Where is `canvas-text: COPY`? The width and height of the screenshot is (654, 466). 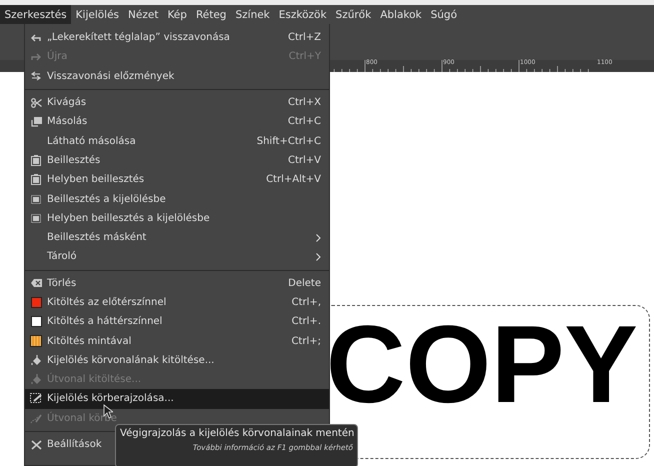 canvas-text: COPY is located at coordinates (482, 365).